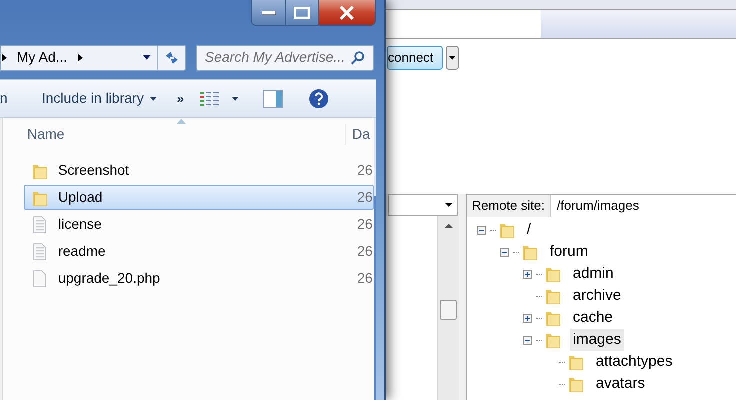  What do you see at coordinates (597, 340) in the screenshot?
I see `tree-item: images` at bounding box center [597, 340].